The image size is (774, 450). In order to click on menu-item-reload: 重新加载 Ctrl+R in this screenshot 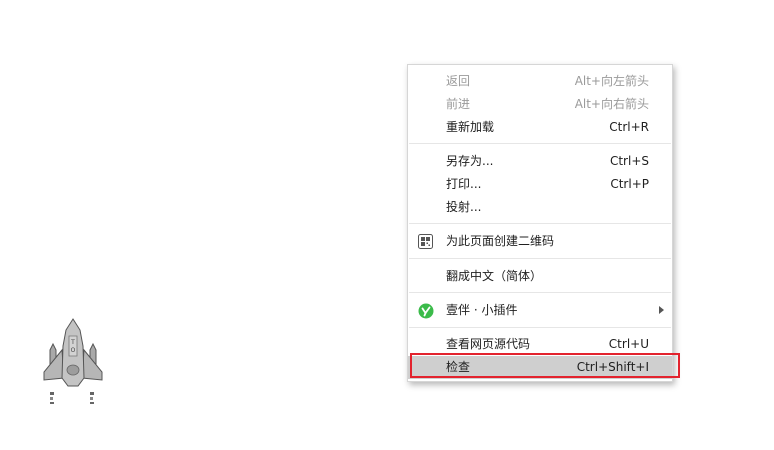, I will do `click(540, 127)`.